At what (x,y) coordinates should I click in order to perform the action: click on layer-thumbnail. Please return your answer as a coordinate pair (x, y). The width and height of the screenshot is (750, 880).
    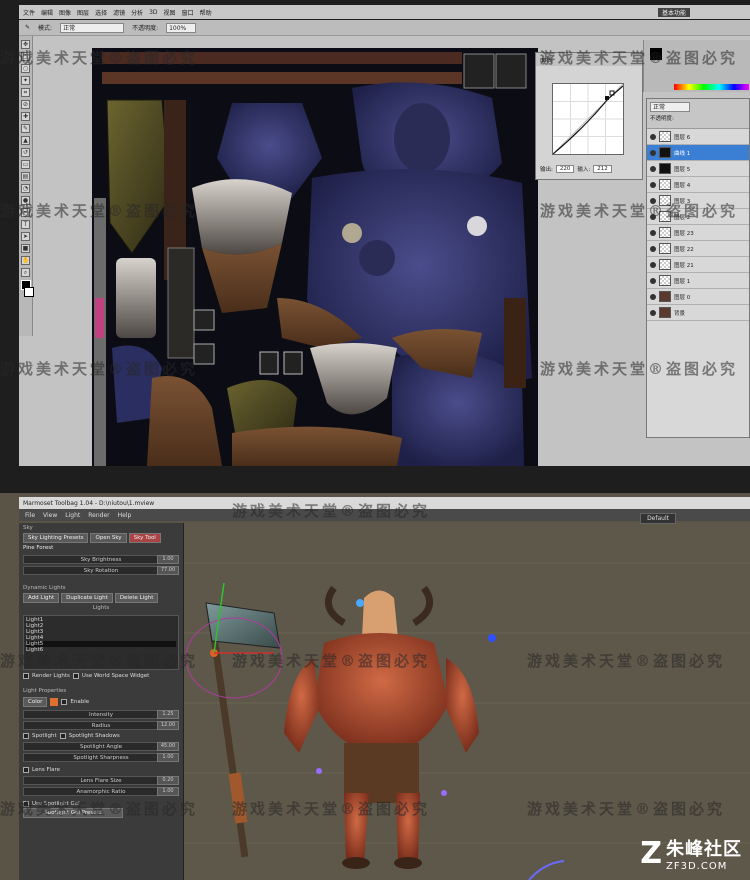
    Looking at the image, I should click on (665, 296).